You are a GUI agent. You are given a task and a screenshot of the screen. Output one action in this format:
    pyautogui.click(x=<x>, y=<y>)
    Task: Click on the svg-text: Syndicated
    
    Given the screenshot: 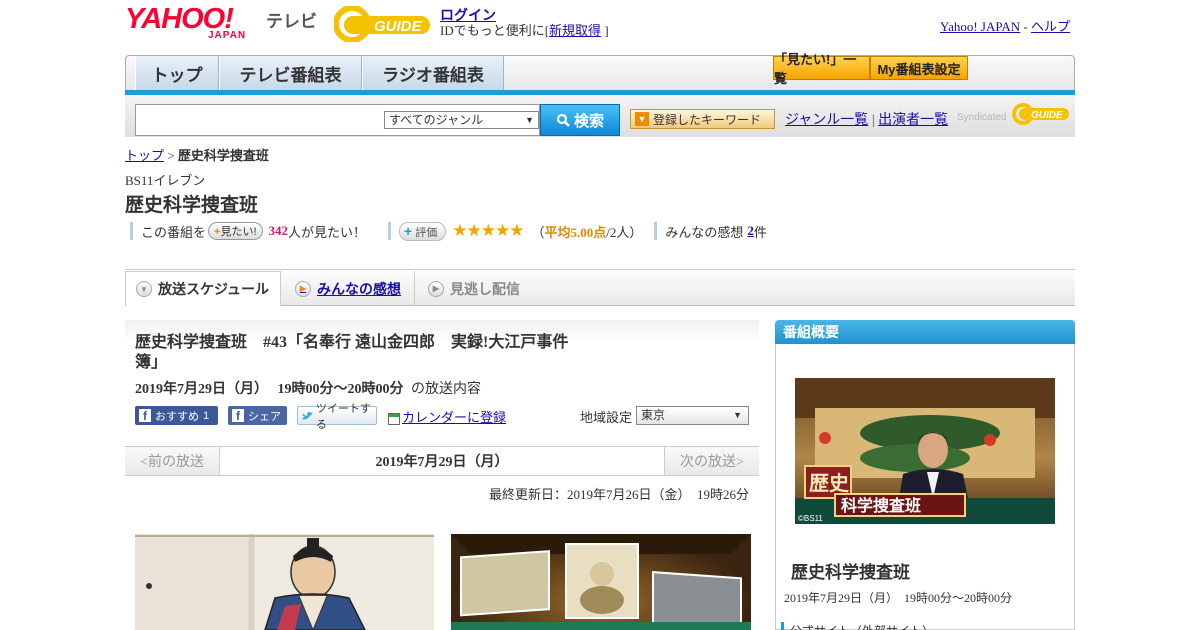 What is the action you would take?
    pyautogui.click(x=981, y=117)
    